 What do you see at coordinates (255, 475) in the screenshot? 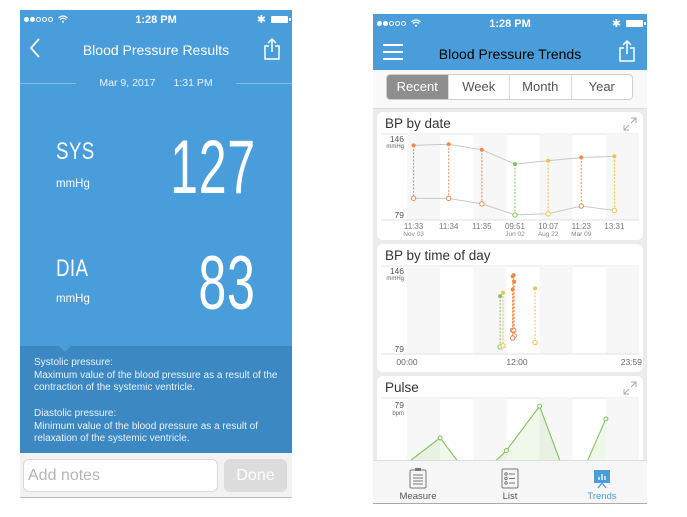
I see `done-button: Done` at bounding box center [255, 475].